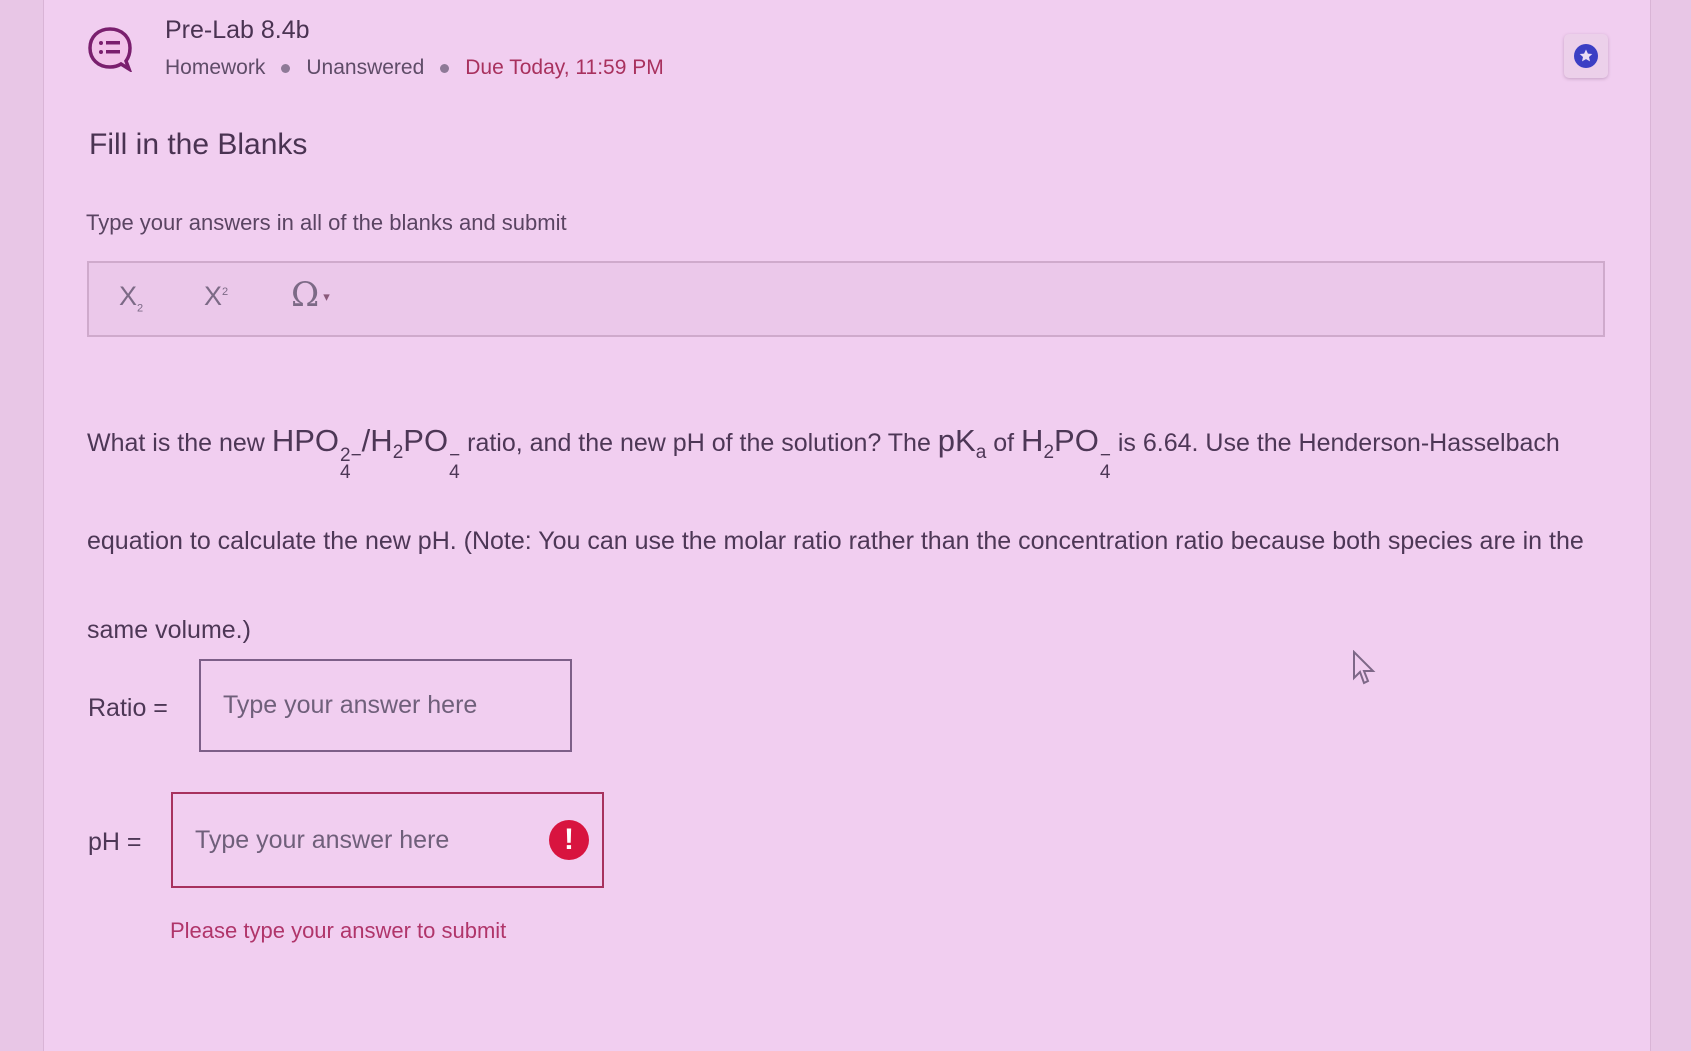  I want to click on ph-input, so click(387, 840).